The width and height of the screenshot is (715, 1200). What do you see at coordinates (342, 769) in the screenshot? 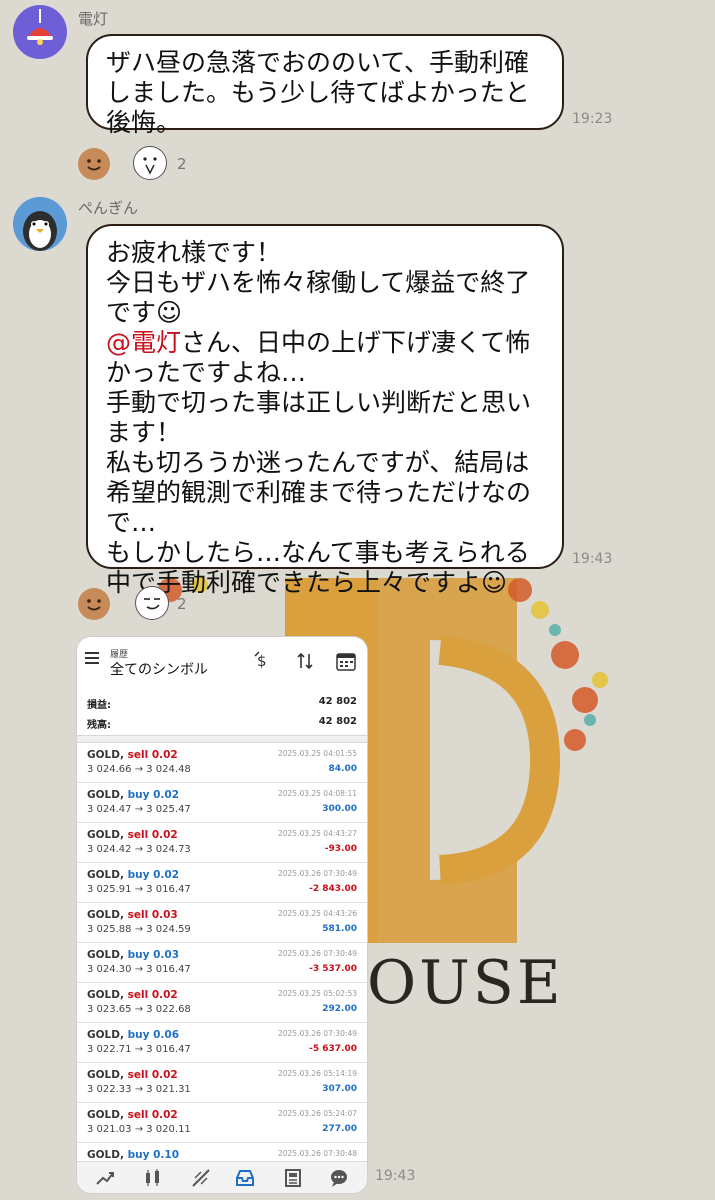
I see `trade-profit: 84.00` at bounding box center [342, 769].